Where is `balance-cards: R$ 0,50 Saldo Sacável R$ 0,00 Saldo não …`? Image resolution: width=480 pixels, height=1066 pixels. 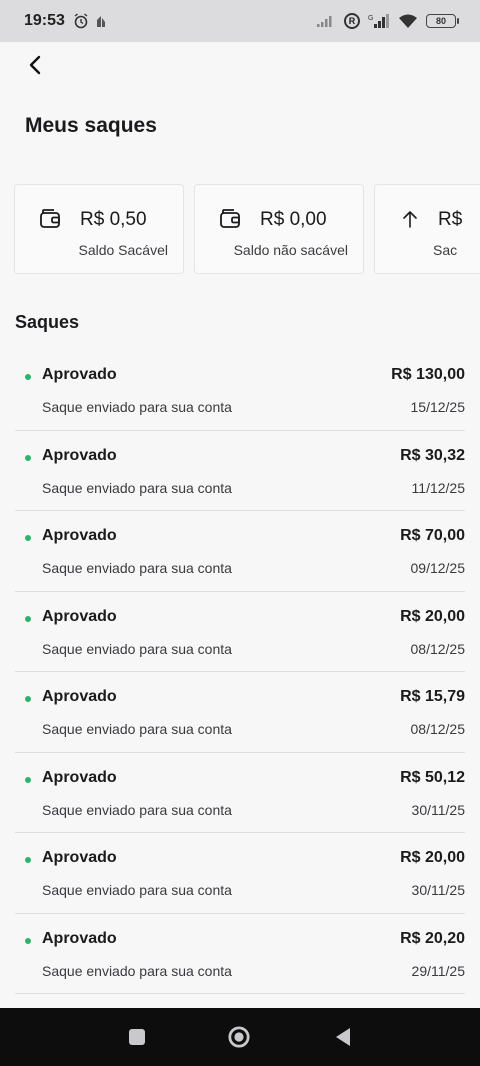
balance-cards: R$ 0,50 Saldo Sacável R$ 0,00 Saldo não … is located at coordinates (247, 229).